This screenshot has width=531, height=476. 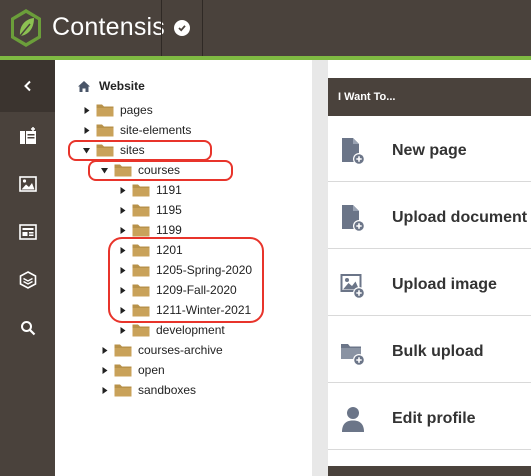 I want to click on layers-icon, so click(x=27, y=280).